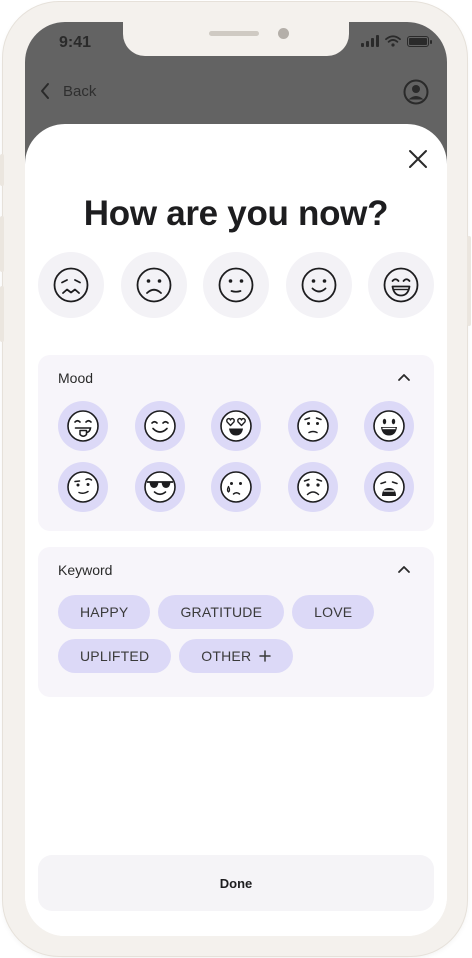  Describe the element at coordinates (76, 378) in the screenshot. I see `mood-header: Mood` at that location.